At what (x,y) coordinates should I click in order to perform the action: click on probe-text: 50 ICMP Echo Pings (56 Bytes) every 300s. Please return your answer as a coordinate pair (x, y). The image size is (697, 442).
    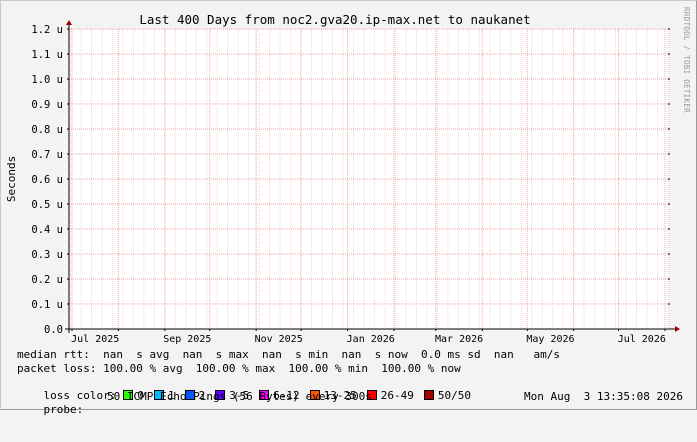
    Looking at the image, I should click on (239, 396).